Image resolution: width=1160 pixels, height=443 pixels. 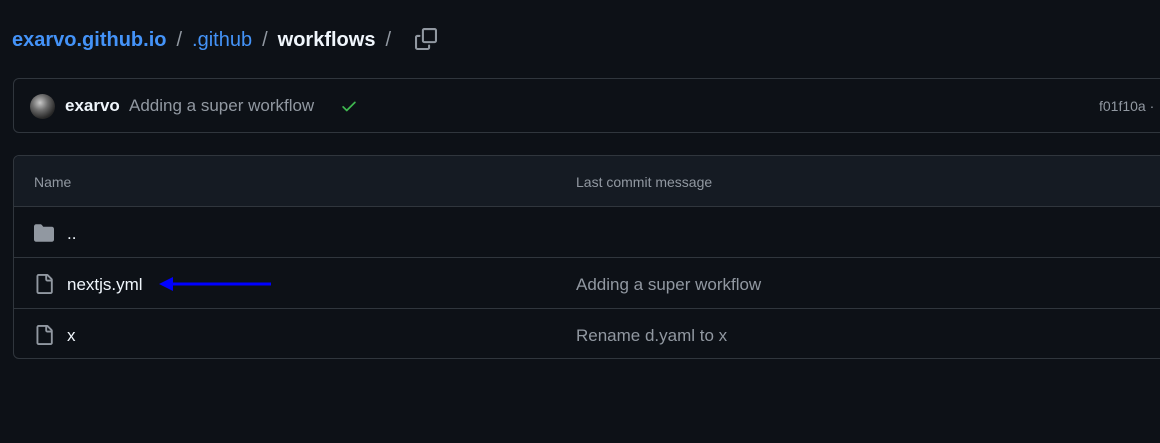 I want to click on commit-message-link: Adding a super workflow, so click(x=221, y=106).